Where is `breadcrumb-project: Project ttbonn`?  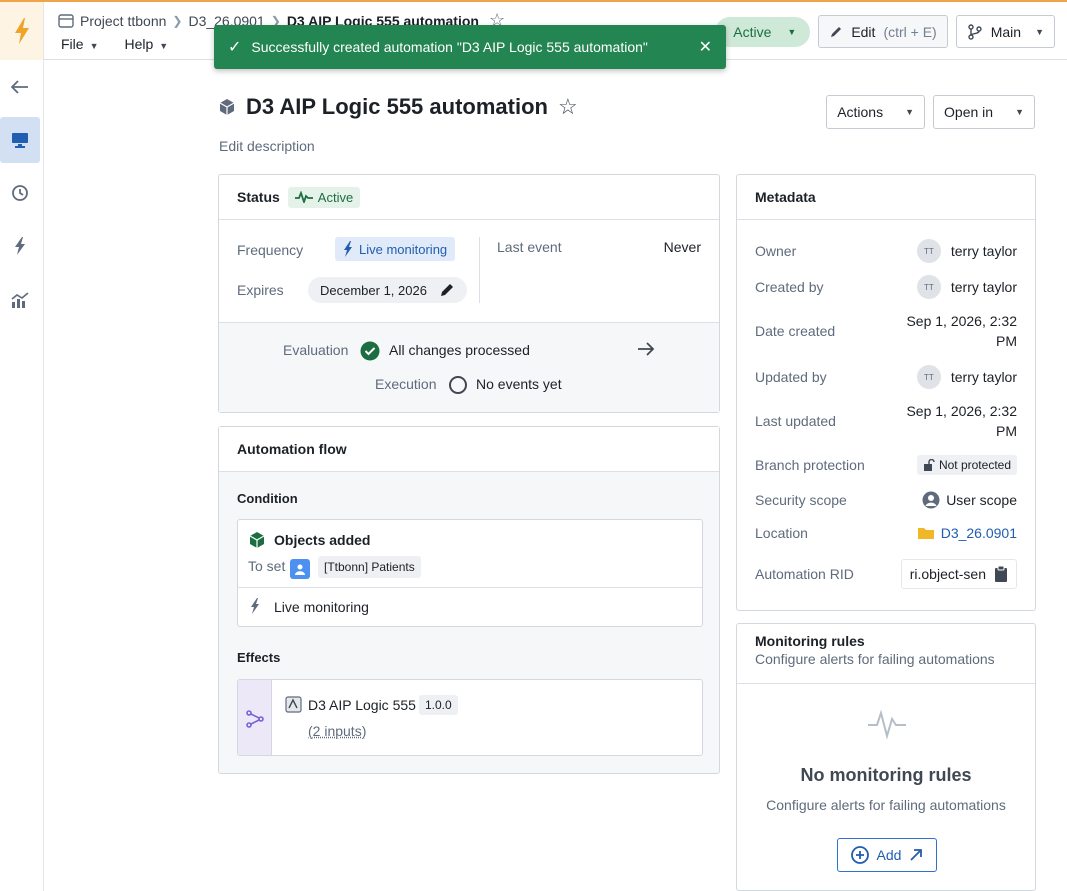 breadcrumb-project: Project ttbonn is located at coordinates (123, 21).